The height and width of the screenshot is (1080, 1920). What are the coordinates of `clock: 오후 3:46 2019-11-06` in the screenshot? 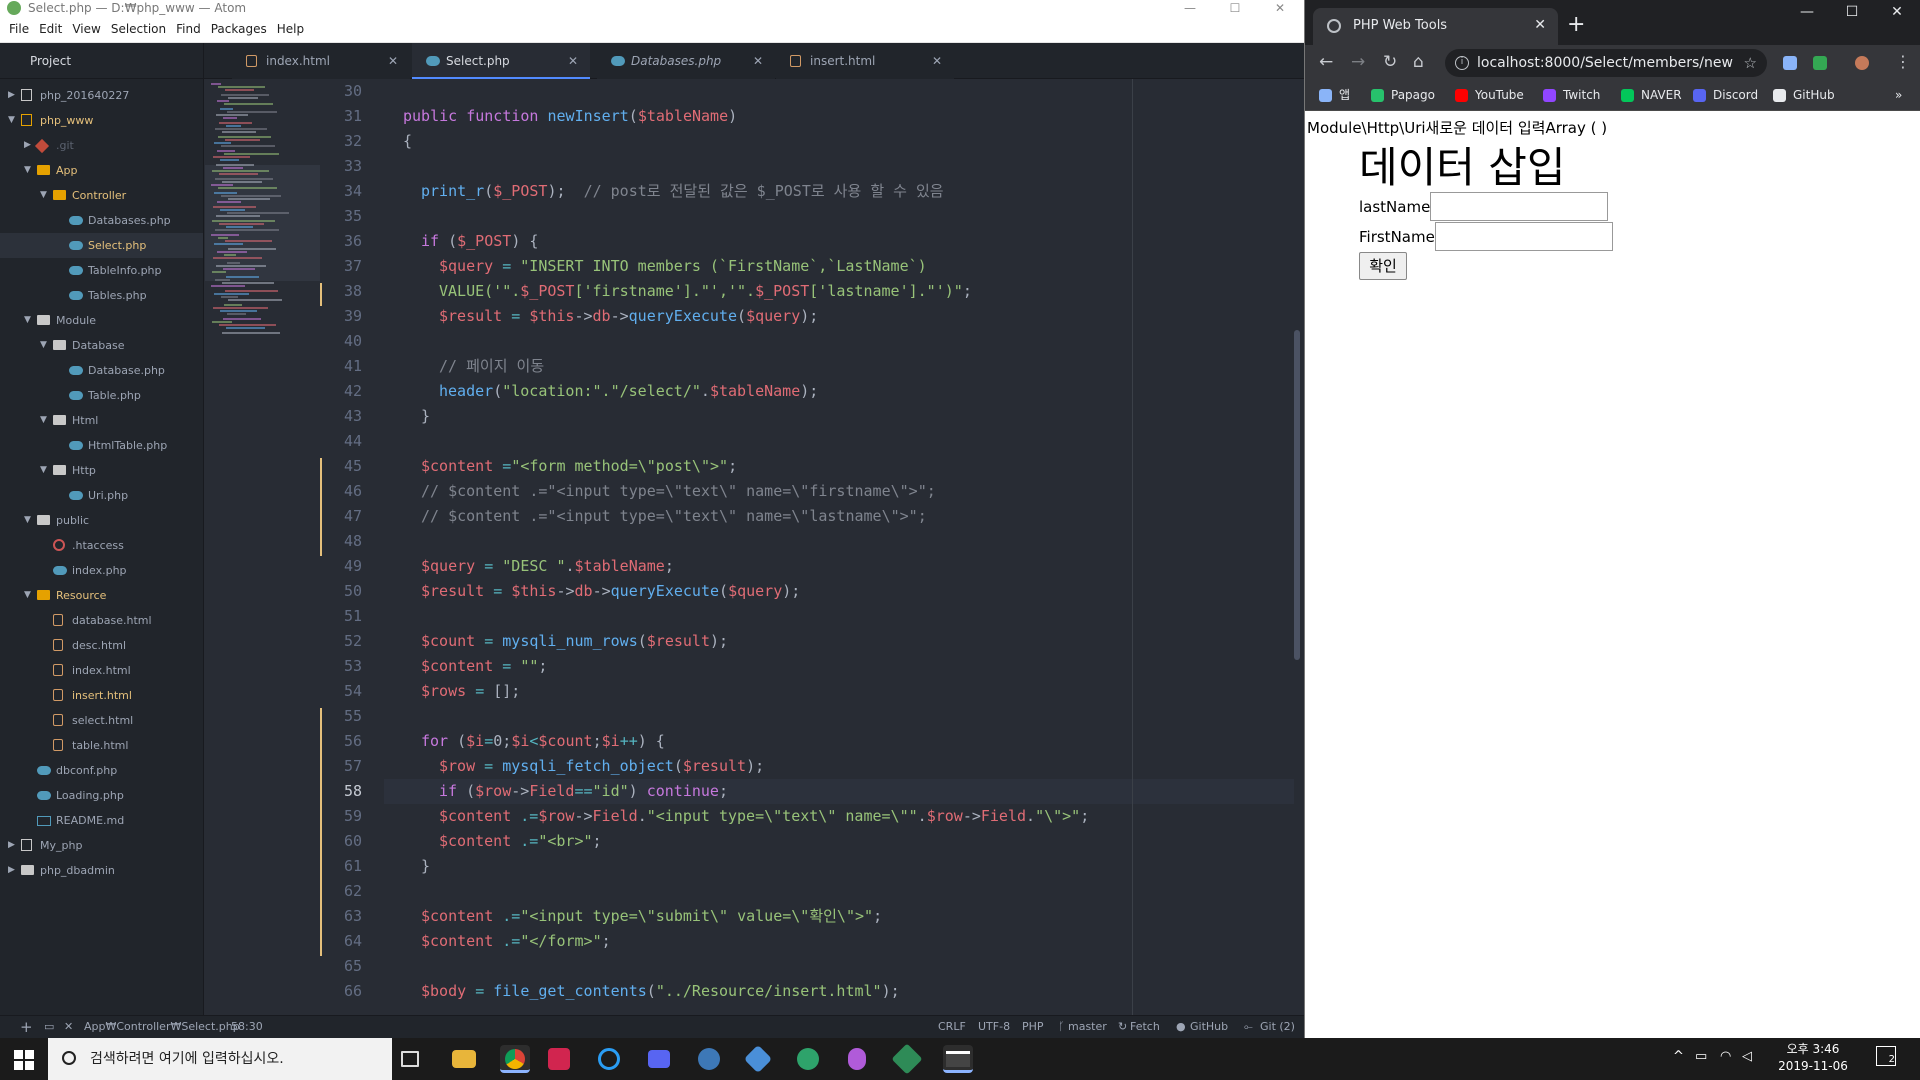 It's located at (1813, 1058).